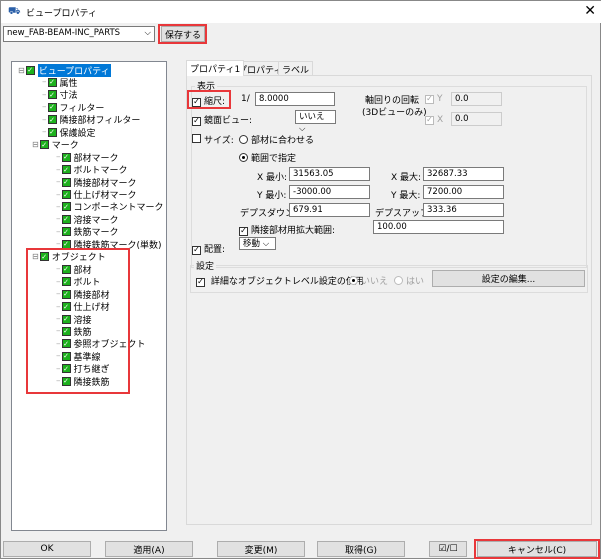 Image resolution: width=601 pixels, height=559 pixels. I want to click on tree-item: – ✓ 部材, so click(74, 269).